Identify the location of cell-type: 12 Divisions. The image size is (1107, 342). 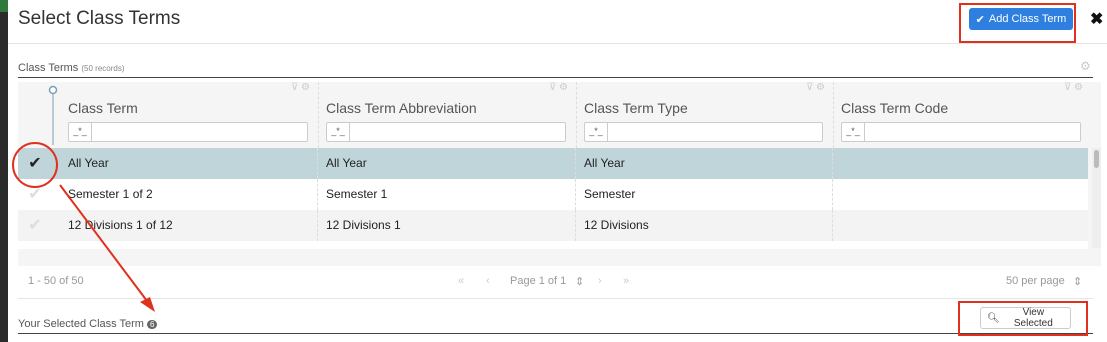
(704, 225).